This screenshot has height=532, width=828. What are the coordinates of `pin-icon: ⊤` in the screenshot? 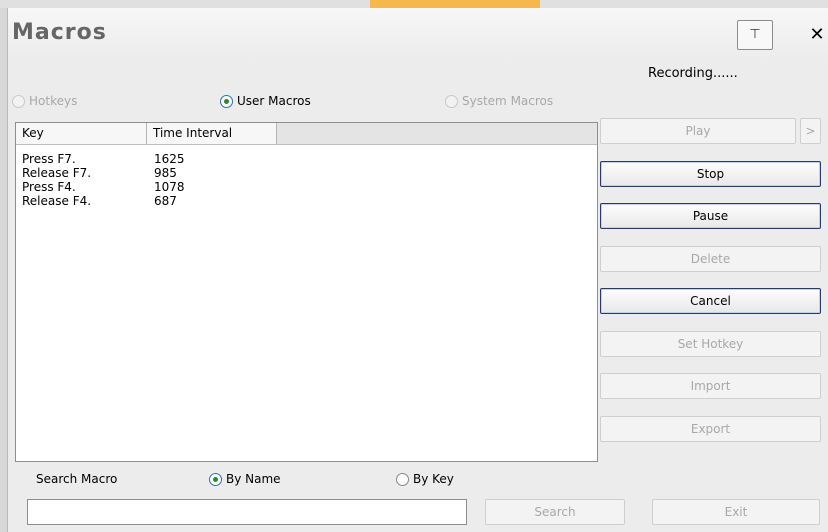 It's located at (755, 34).